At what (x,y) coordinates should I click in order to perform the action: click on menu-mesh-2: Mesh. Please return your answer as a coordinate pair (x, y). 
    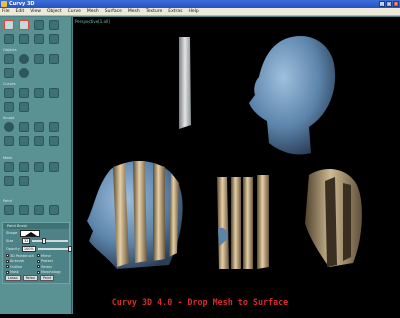
    Looking at the image, I should click on (134, 12).